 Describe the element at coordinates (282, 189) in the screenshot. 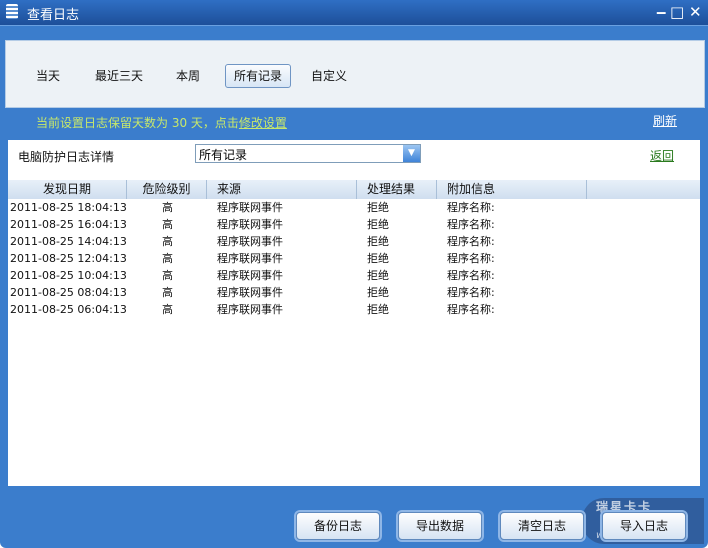

I see `column-header-source: 来源` at that location.